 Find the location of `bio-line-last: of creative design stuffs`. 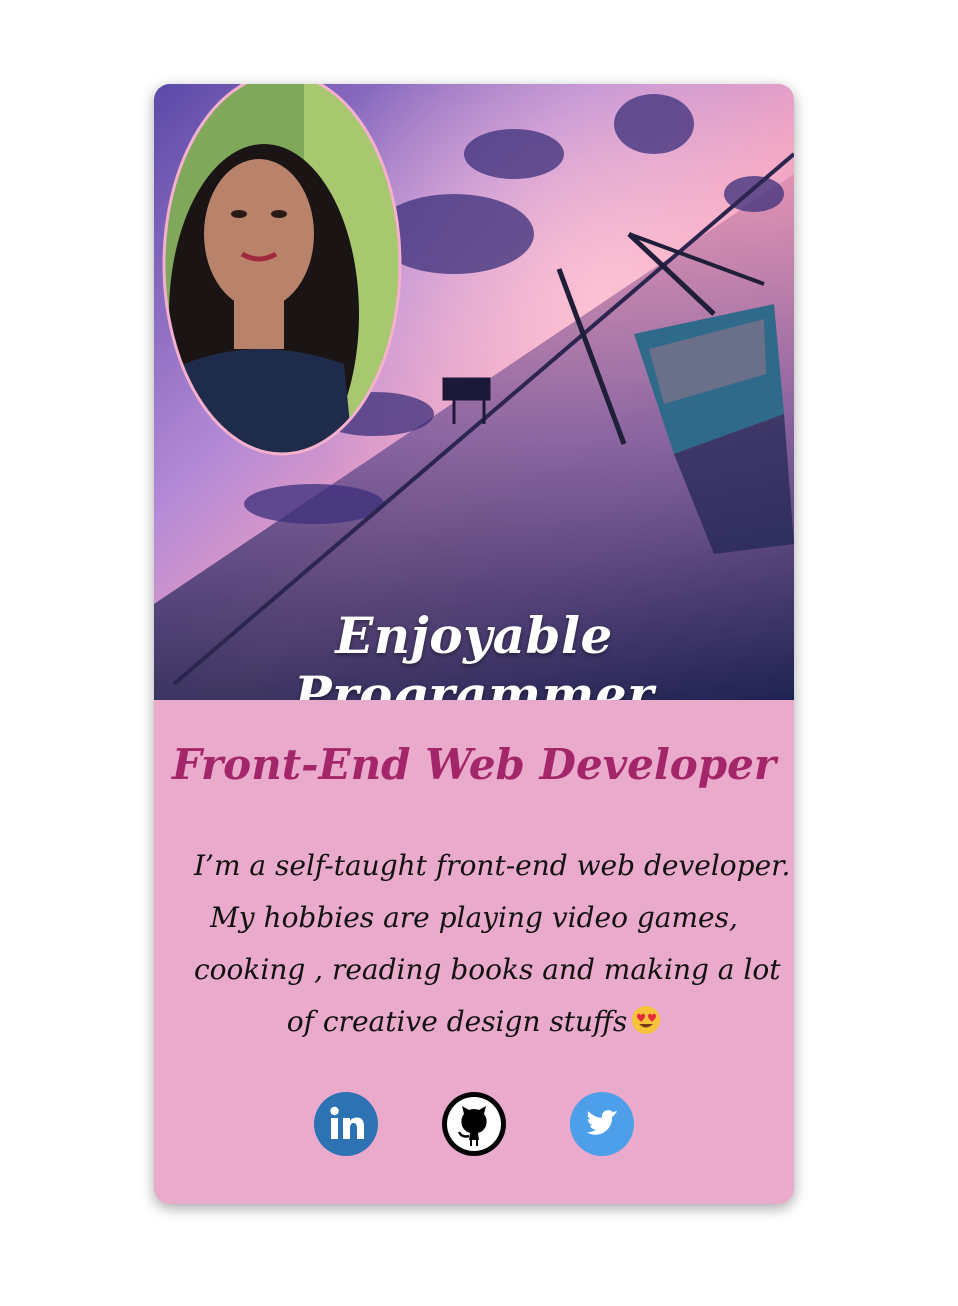

bio-line-last: of creative design stuffs is located at coordinates (474, 1022).